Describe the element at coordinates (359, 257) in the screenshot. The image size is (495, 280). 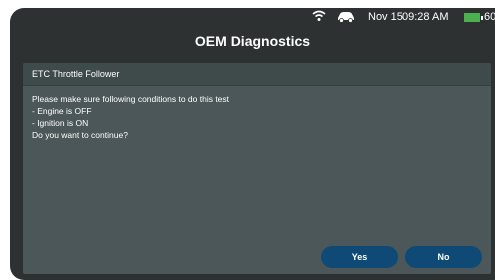
I see `yes-button: Yes` at that location.